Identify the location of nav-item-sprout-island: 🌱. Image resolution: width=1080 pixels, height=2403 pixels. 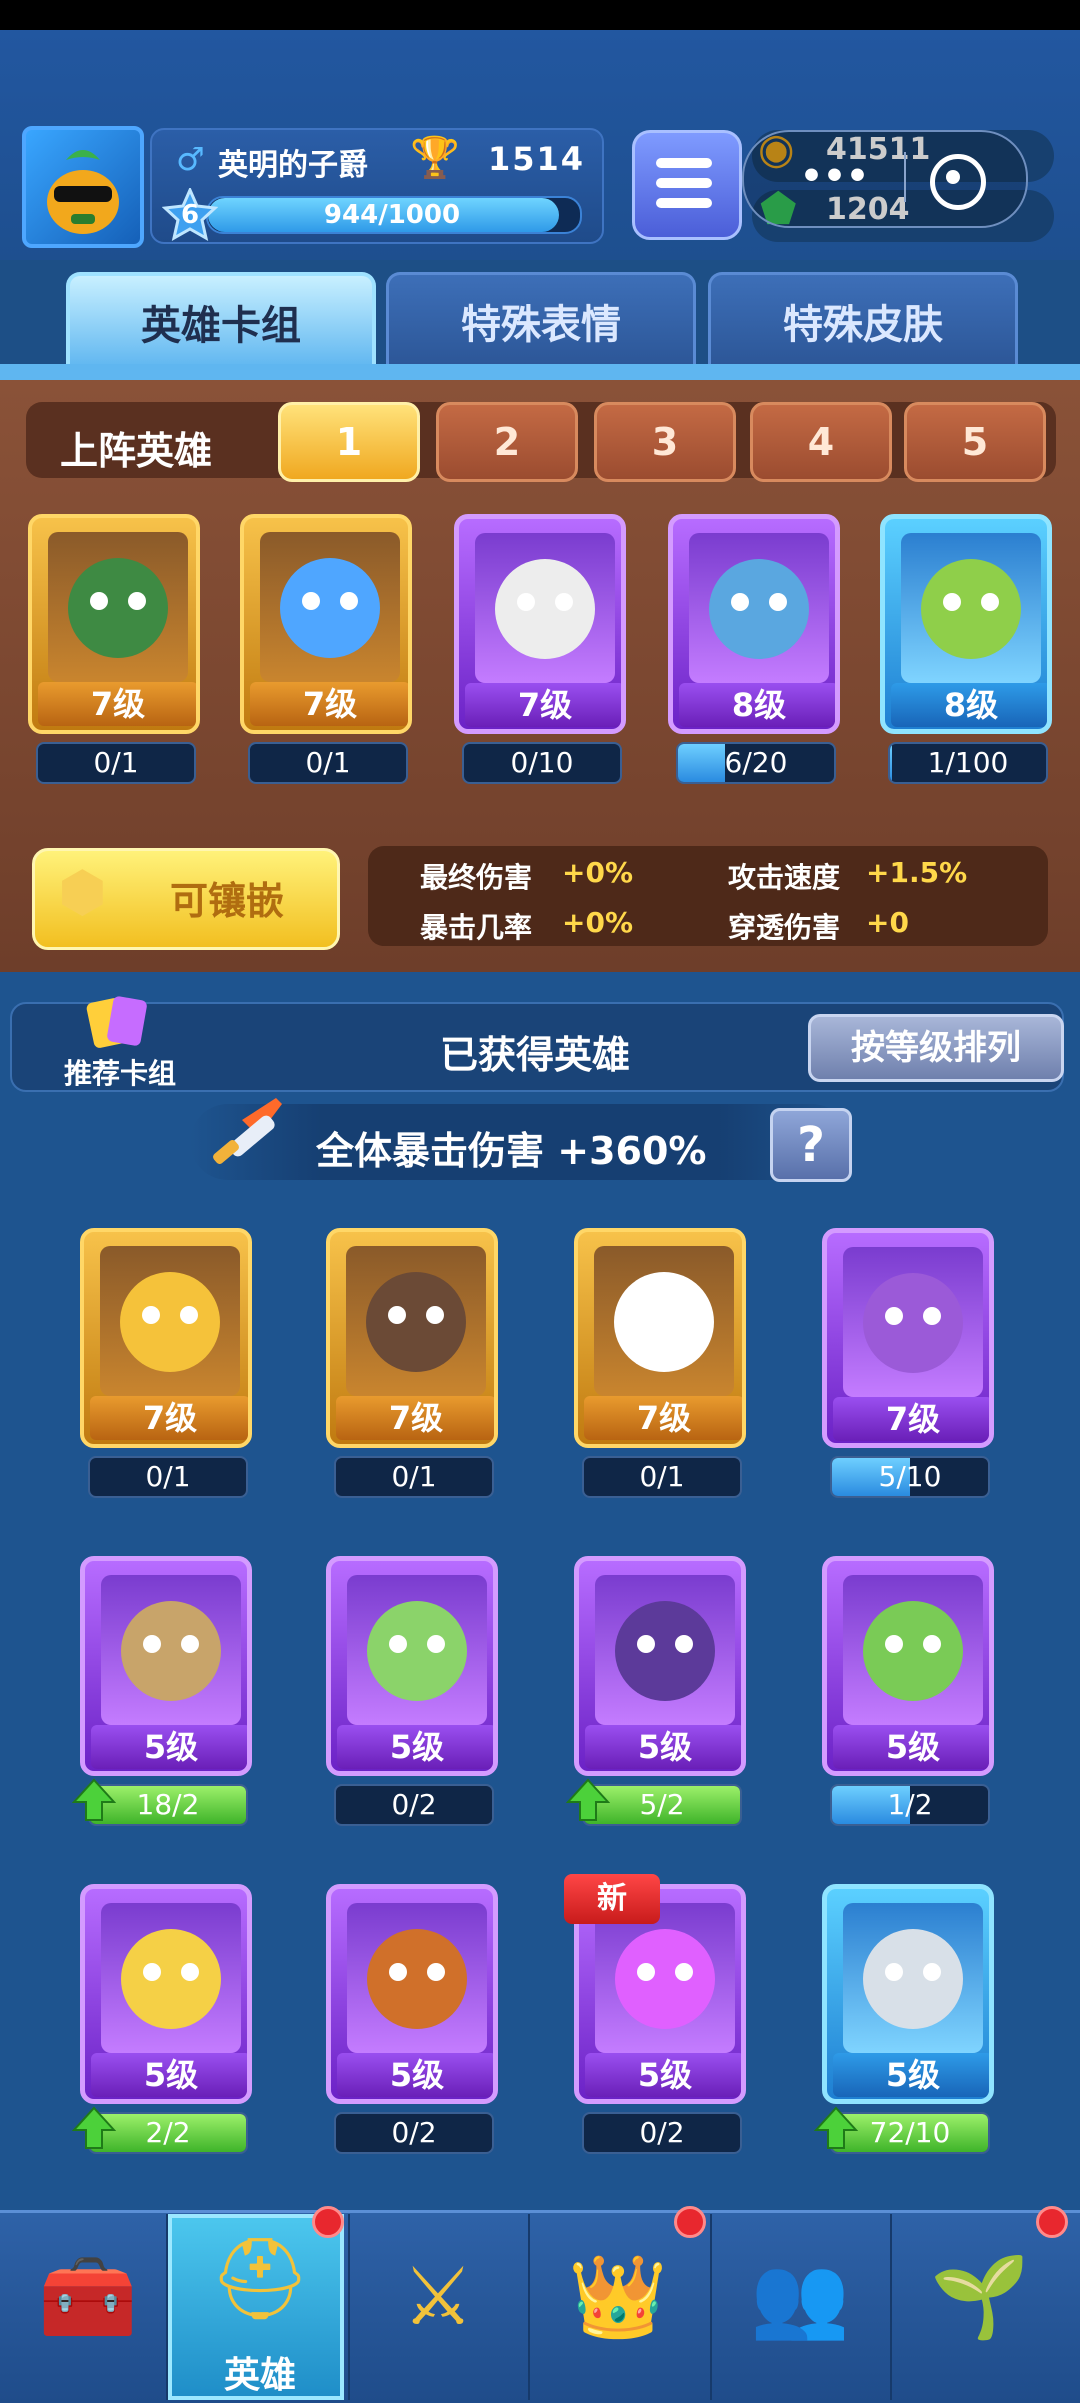
(980, 2307).